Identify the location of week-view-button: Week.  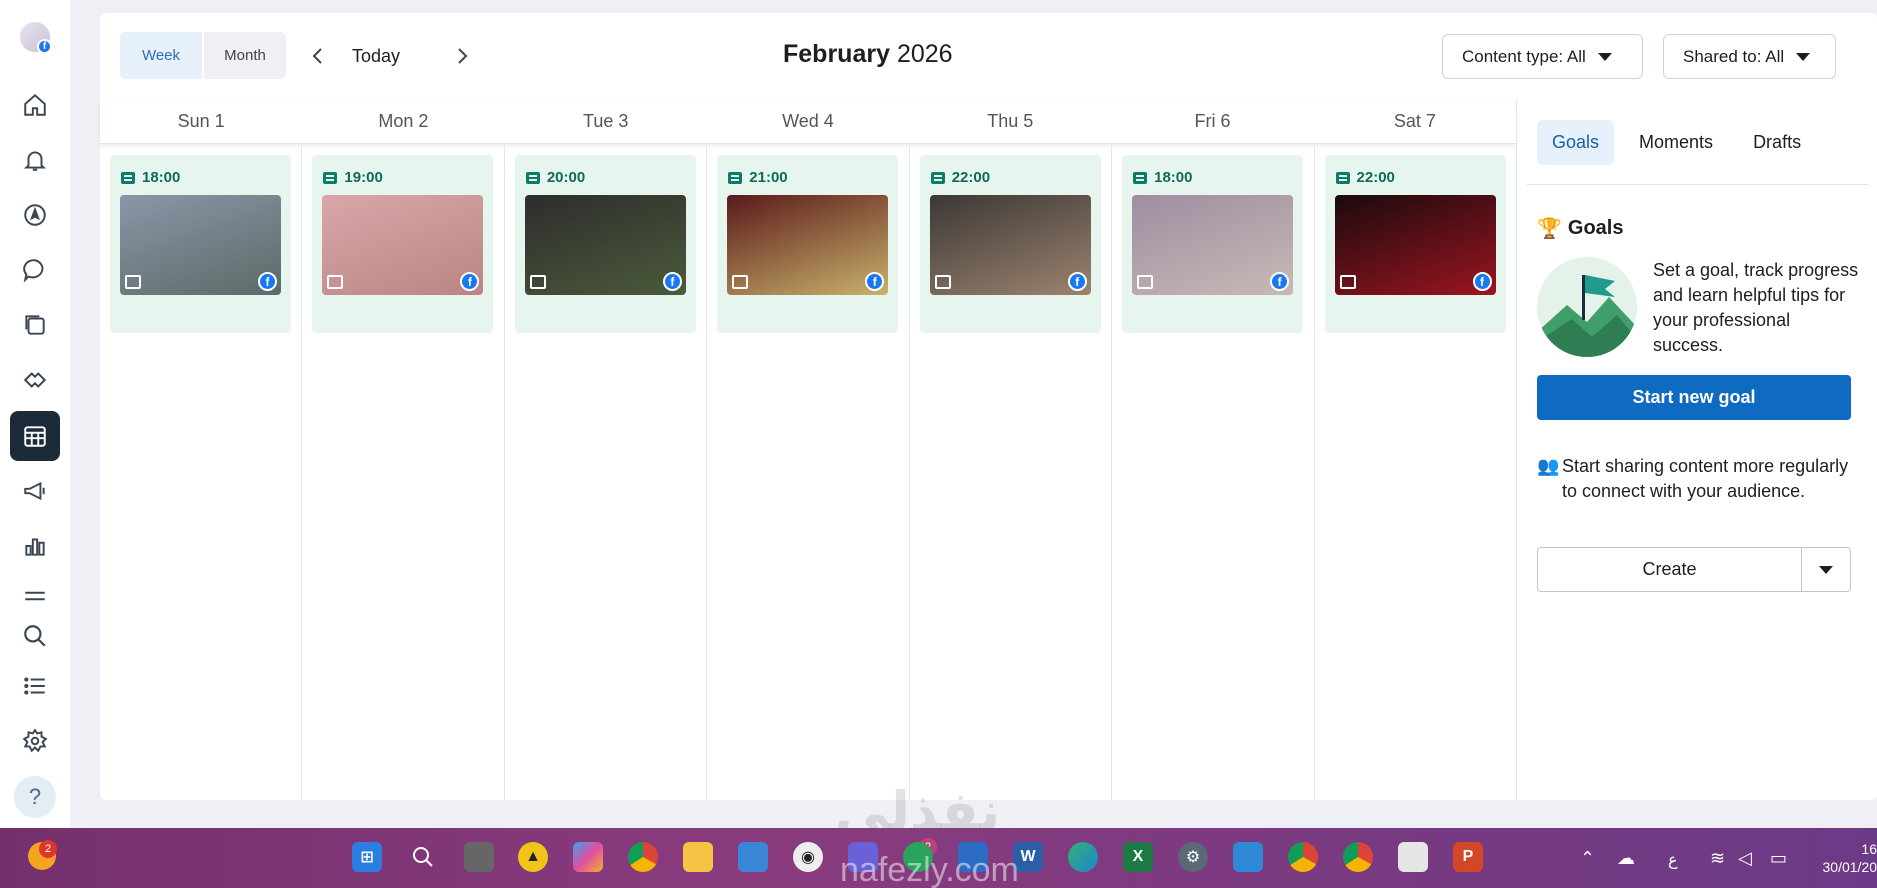
(162, 55).